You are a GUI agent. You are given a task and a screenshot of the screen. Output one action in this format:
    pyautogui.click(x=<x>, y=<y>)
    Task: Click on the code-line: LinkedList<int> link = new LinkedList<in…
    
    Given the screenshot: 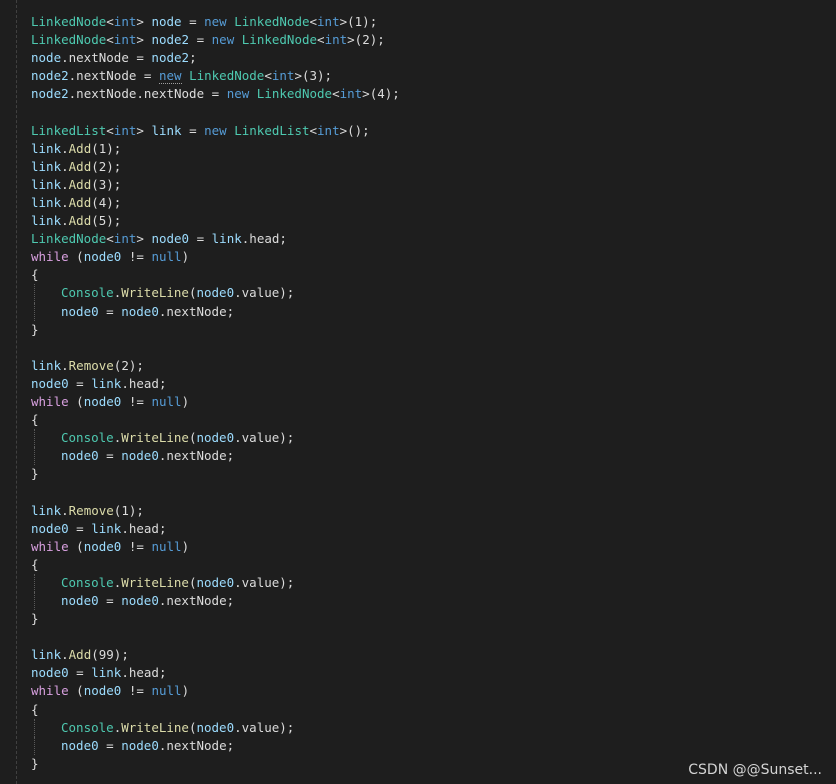 What is the action you would take?
    pyautogui.click(x=215, y=131)
    